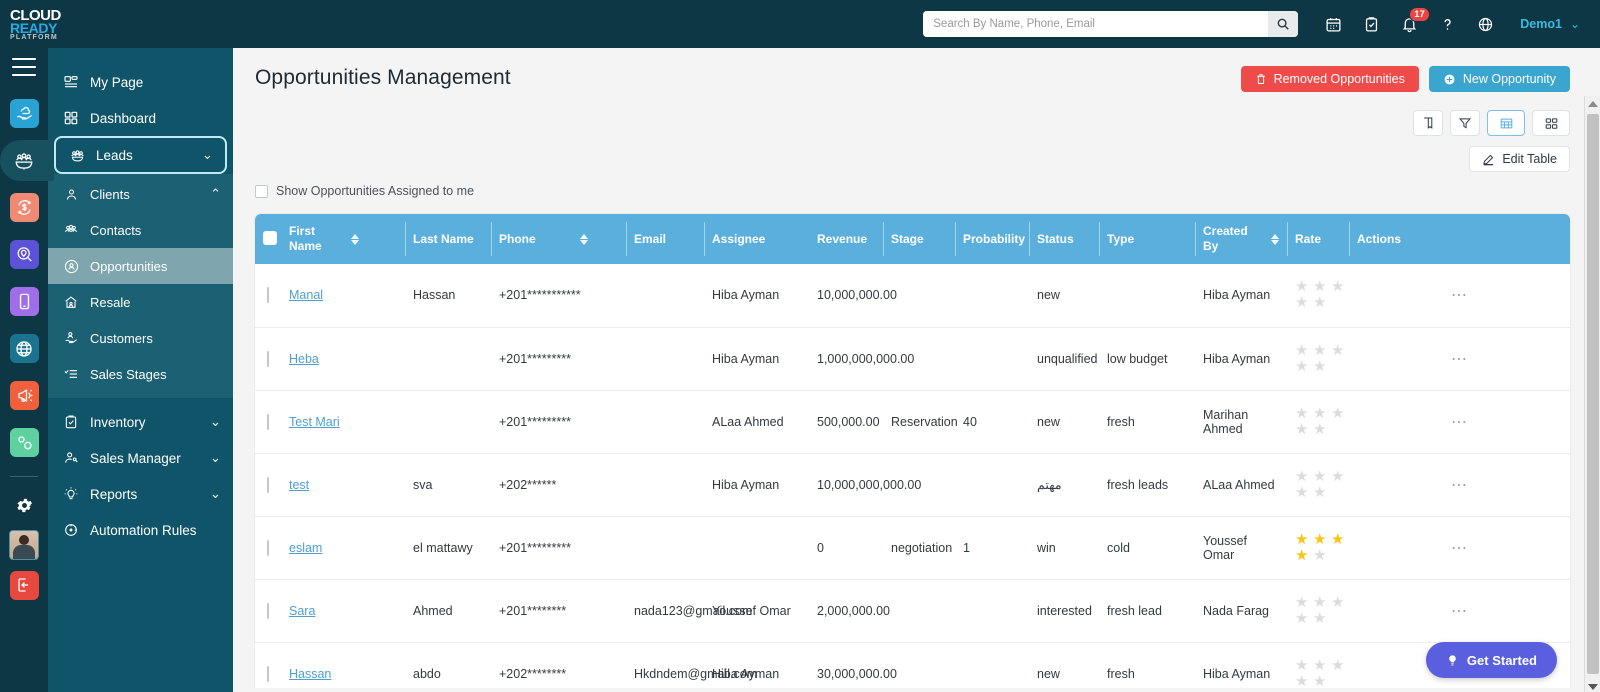 This screenshot has height=692, width=1600. I want to click on sidebar-item-my-page: My Page, so click(140, 82).